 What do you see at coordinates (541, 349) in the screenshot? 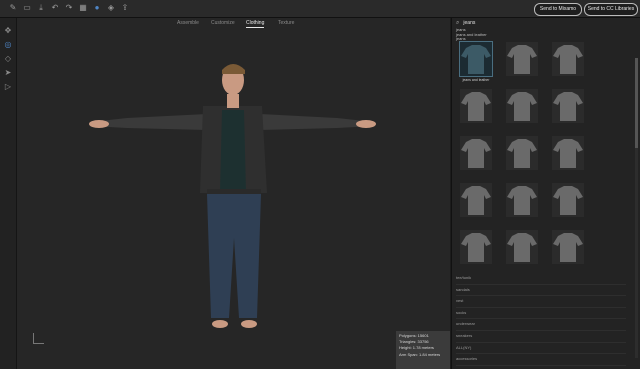
I see `list-item: ALL(NY)` at bounding box center [541, 349].